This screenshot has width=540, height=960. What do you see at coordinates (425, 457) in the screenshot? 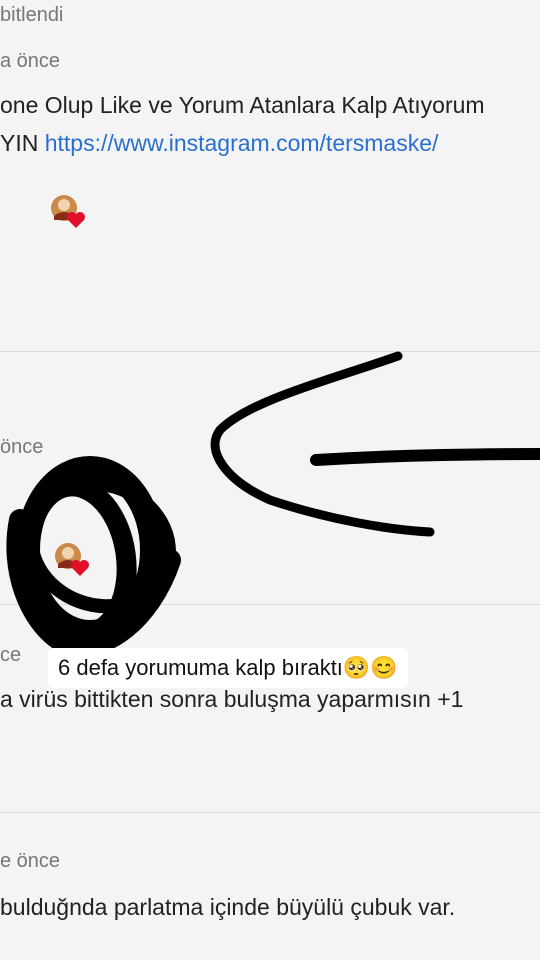
I see `arrow-shaft-stroke` at bounding box center [425, 457].